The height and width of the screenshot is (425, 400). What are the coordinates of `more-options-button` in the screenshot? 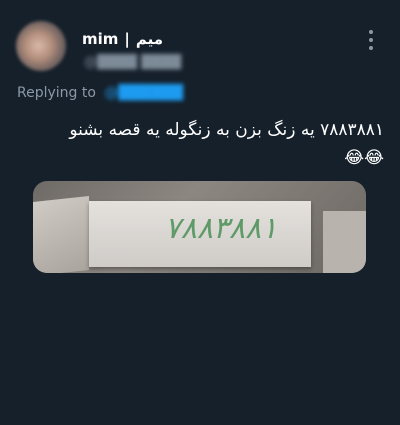 It's located at (371, 40).